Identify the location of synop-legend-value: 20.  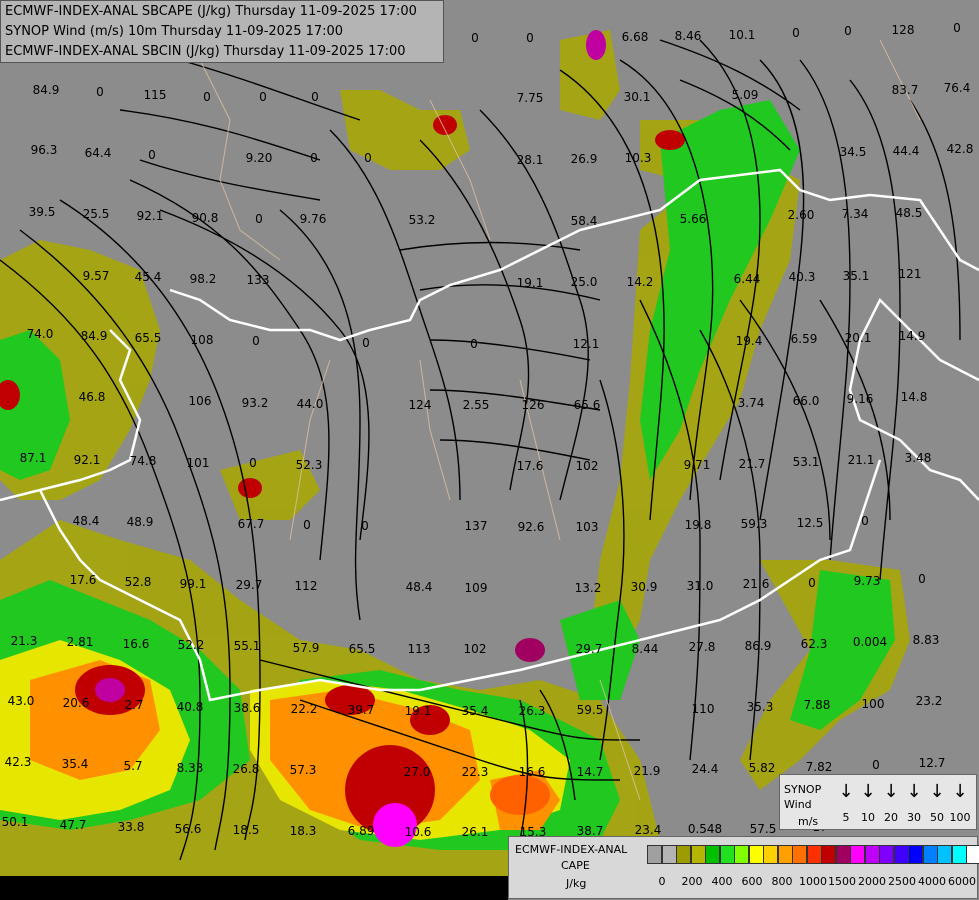
(891, 817).